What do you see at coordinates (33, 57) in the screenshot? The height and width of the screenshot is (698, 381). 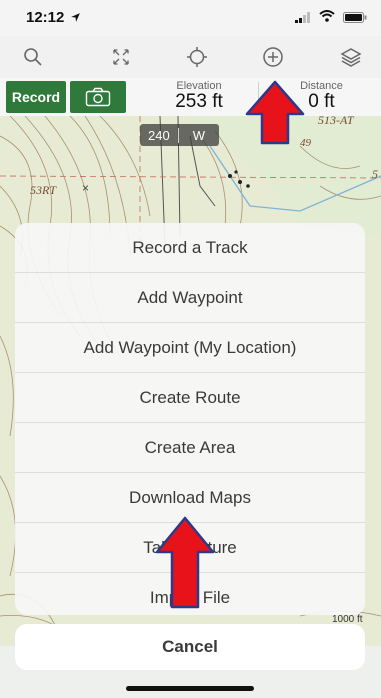 I see `search-icon` at bounding box center [33, 57].